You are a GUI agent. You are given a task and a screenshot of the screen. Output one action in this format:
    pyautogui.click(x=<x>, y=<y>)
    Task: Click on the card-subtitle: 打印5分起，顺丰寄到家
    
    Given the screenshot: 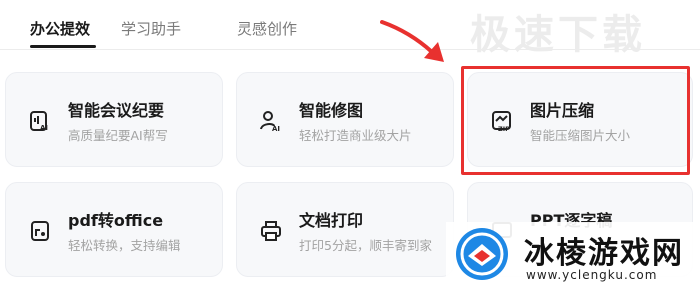 What is the action you would take?
    pyautogui.click(x=365, y=245)
    